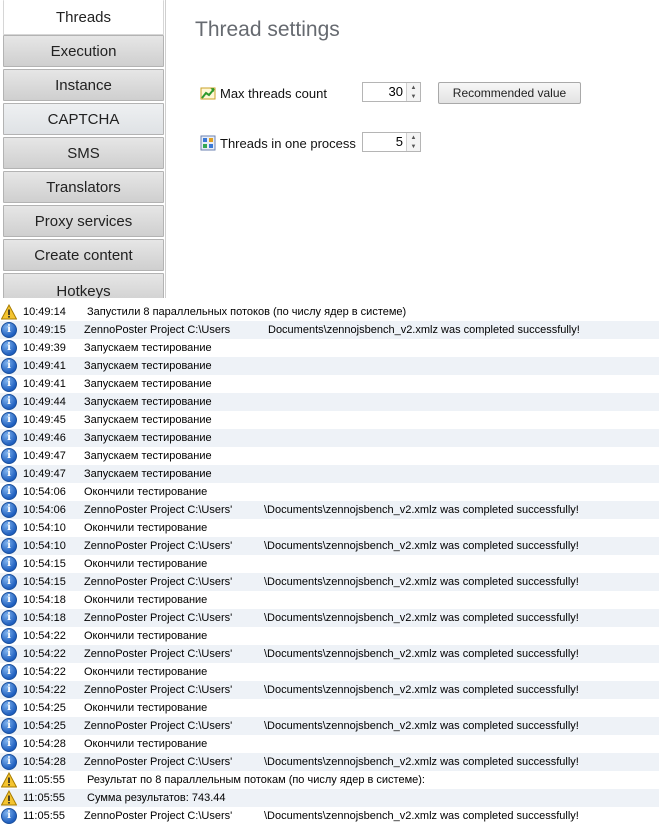  I want to click on log-time: 10:54:22, so click(44, 654).